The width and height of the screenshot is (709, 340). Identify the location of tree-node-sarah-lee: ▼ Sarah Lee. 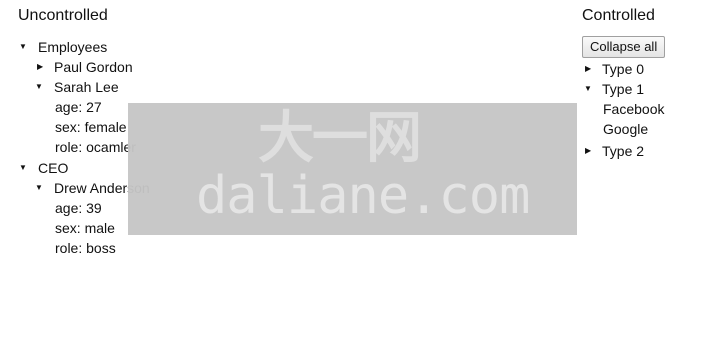
(168, 87).